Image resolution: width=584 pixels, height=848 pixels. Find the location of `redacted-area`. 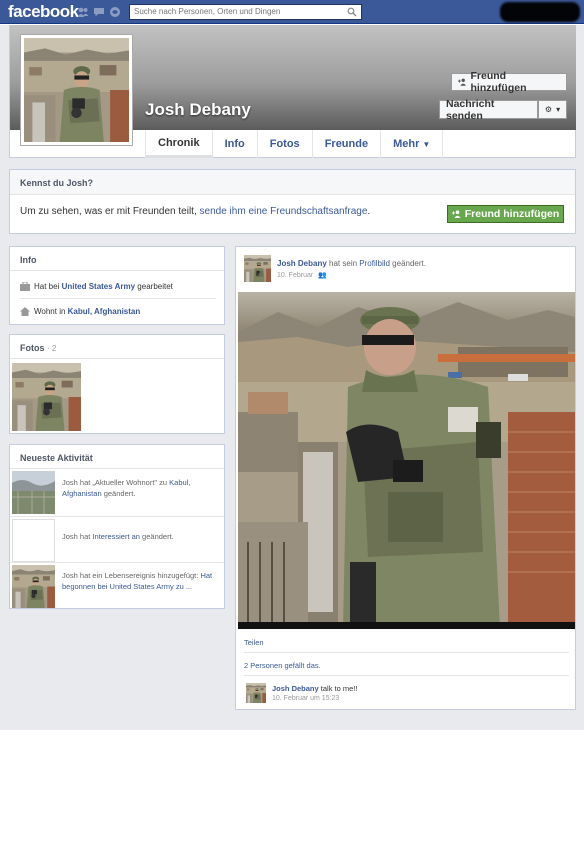

redacted-area is located at coordinates (540, 12).